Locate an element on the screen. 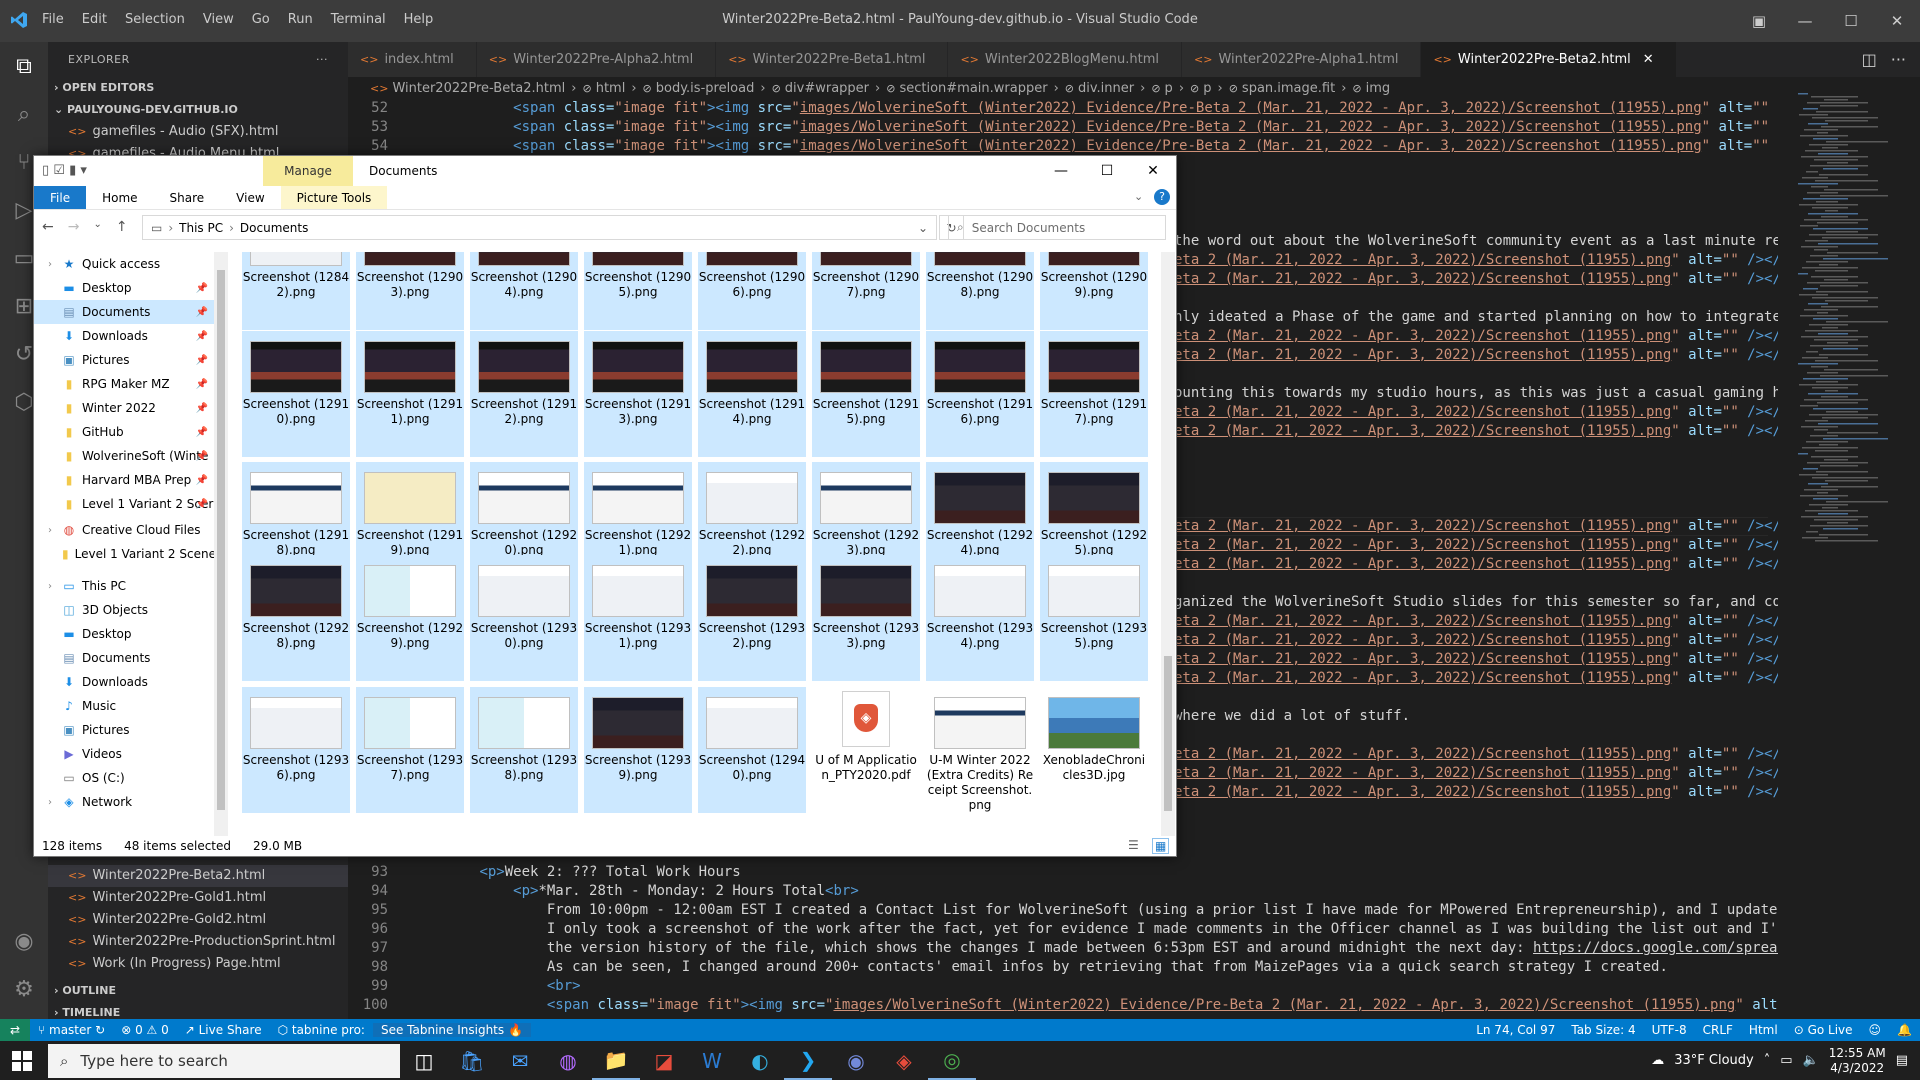  network-icon: ▭ is located at coordinates (1786, 1060).